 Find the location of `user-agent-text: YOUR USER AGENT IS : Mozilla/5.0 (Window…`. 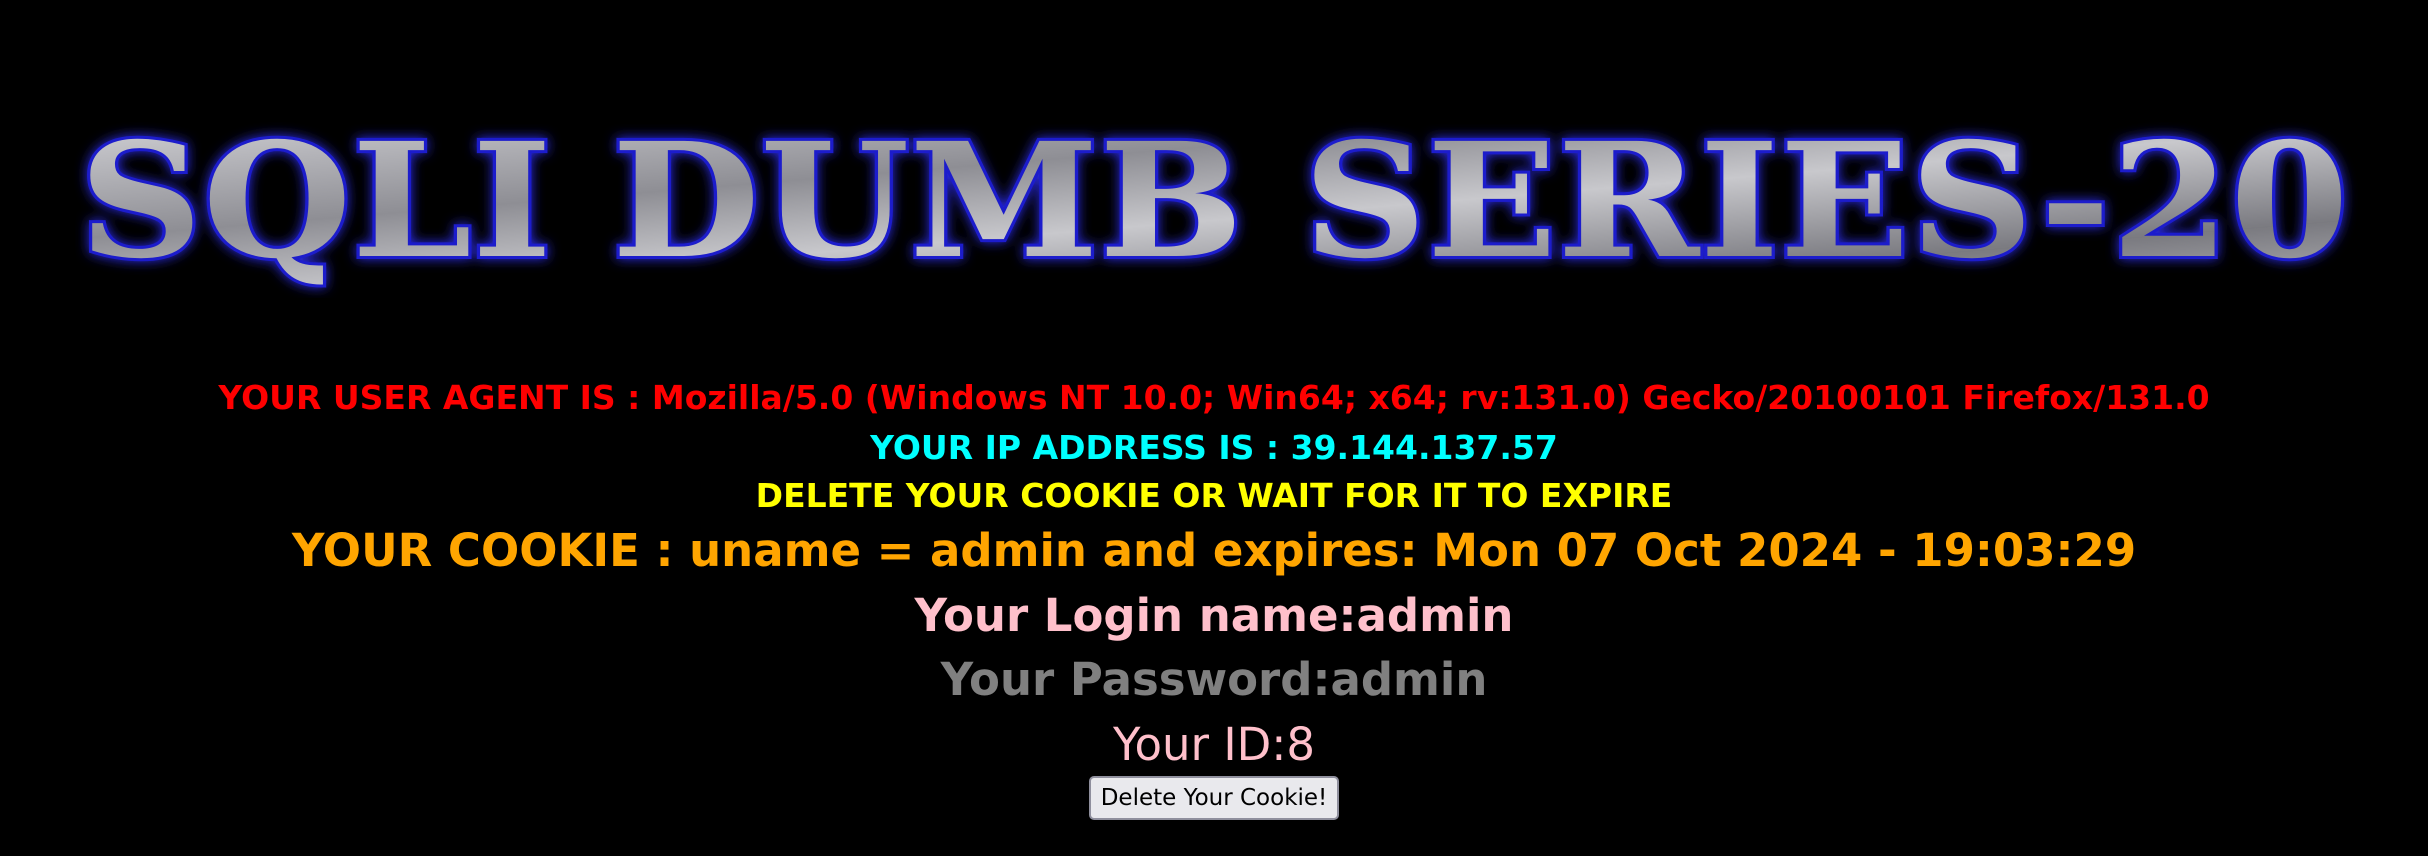

user-agent-text: YOUR USER AGENT IS : Mozilla/5.0 (Window… is located at coordinates (1214, 397).